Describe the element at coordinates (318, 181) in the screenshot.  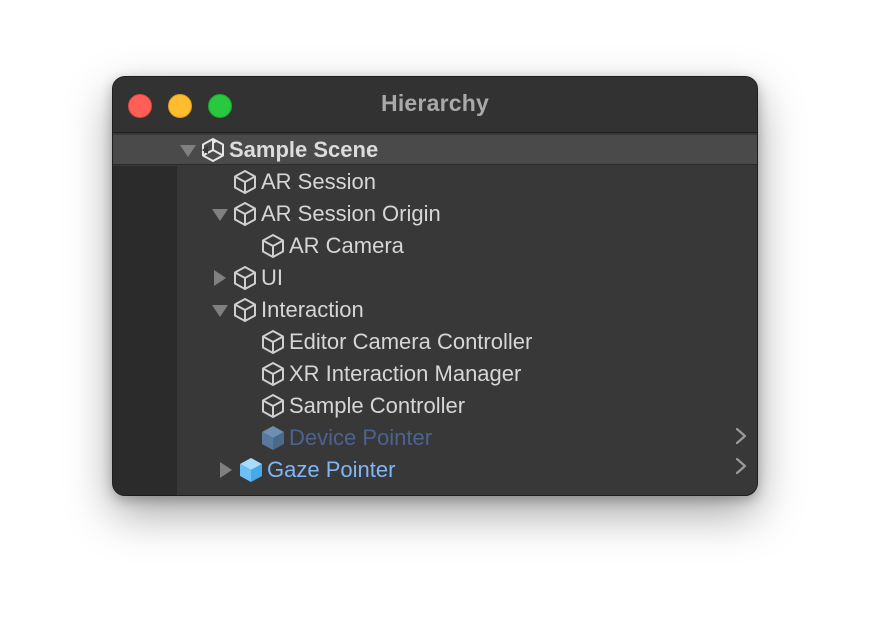
I see `item-label: AR Session` at that location.